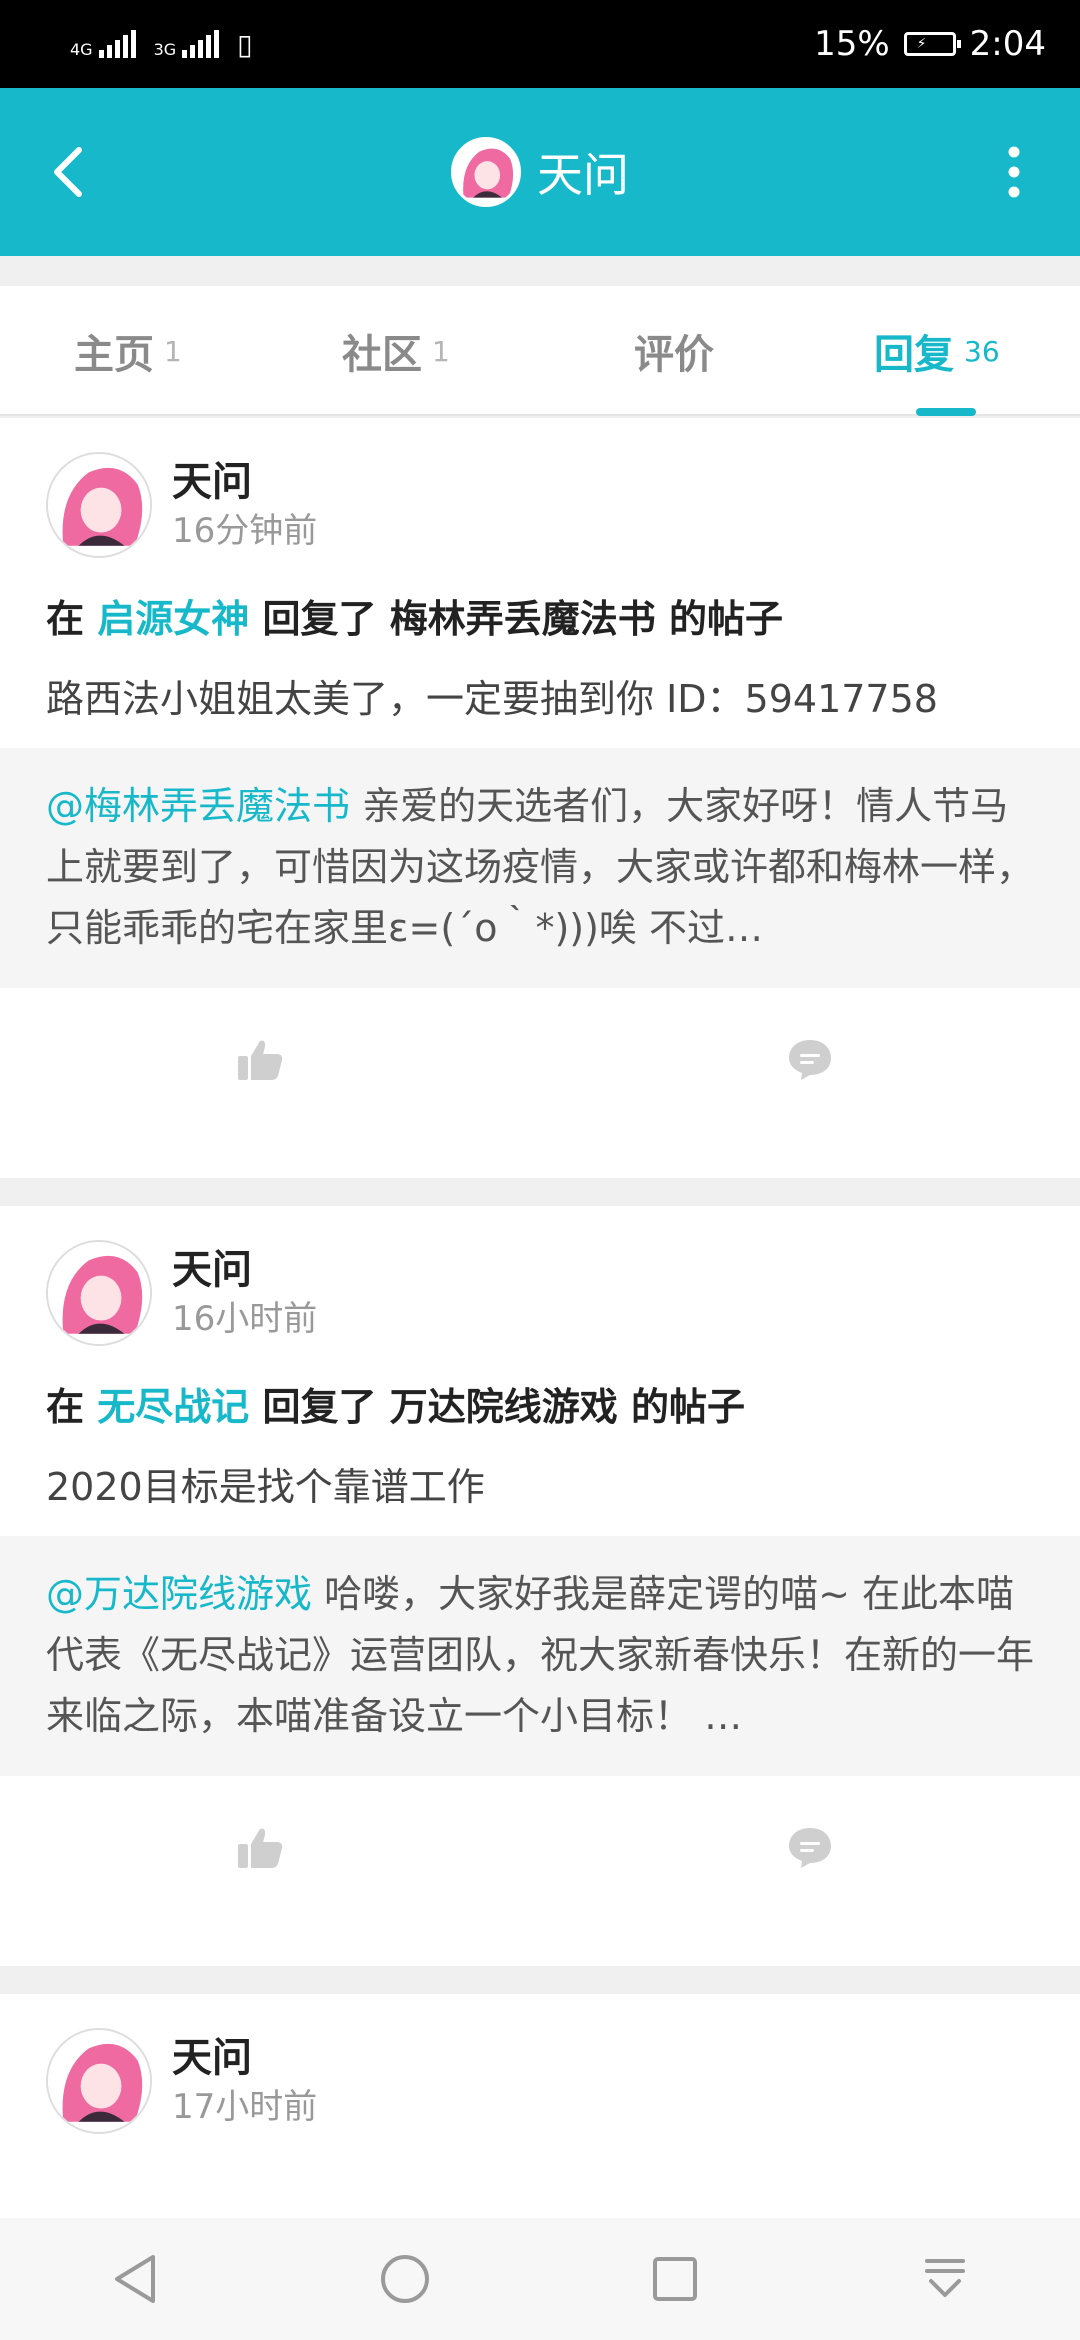  I want to click on signal2-tag: 3G, so click(165, 49).